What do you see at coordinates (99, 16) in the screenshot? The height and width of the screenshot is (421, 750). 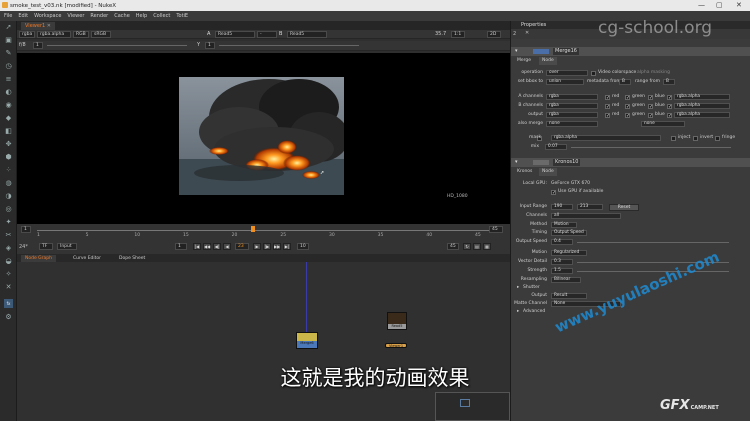 I see `menu-render: Render` at bounding box center [99, 16].